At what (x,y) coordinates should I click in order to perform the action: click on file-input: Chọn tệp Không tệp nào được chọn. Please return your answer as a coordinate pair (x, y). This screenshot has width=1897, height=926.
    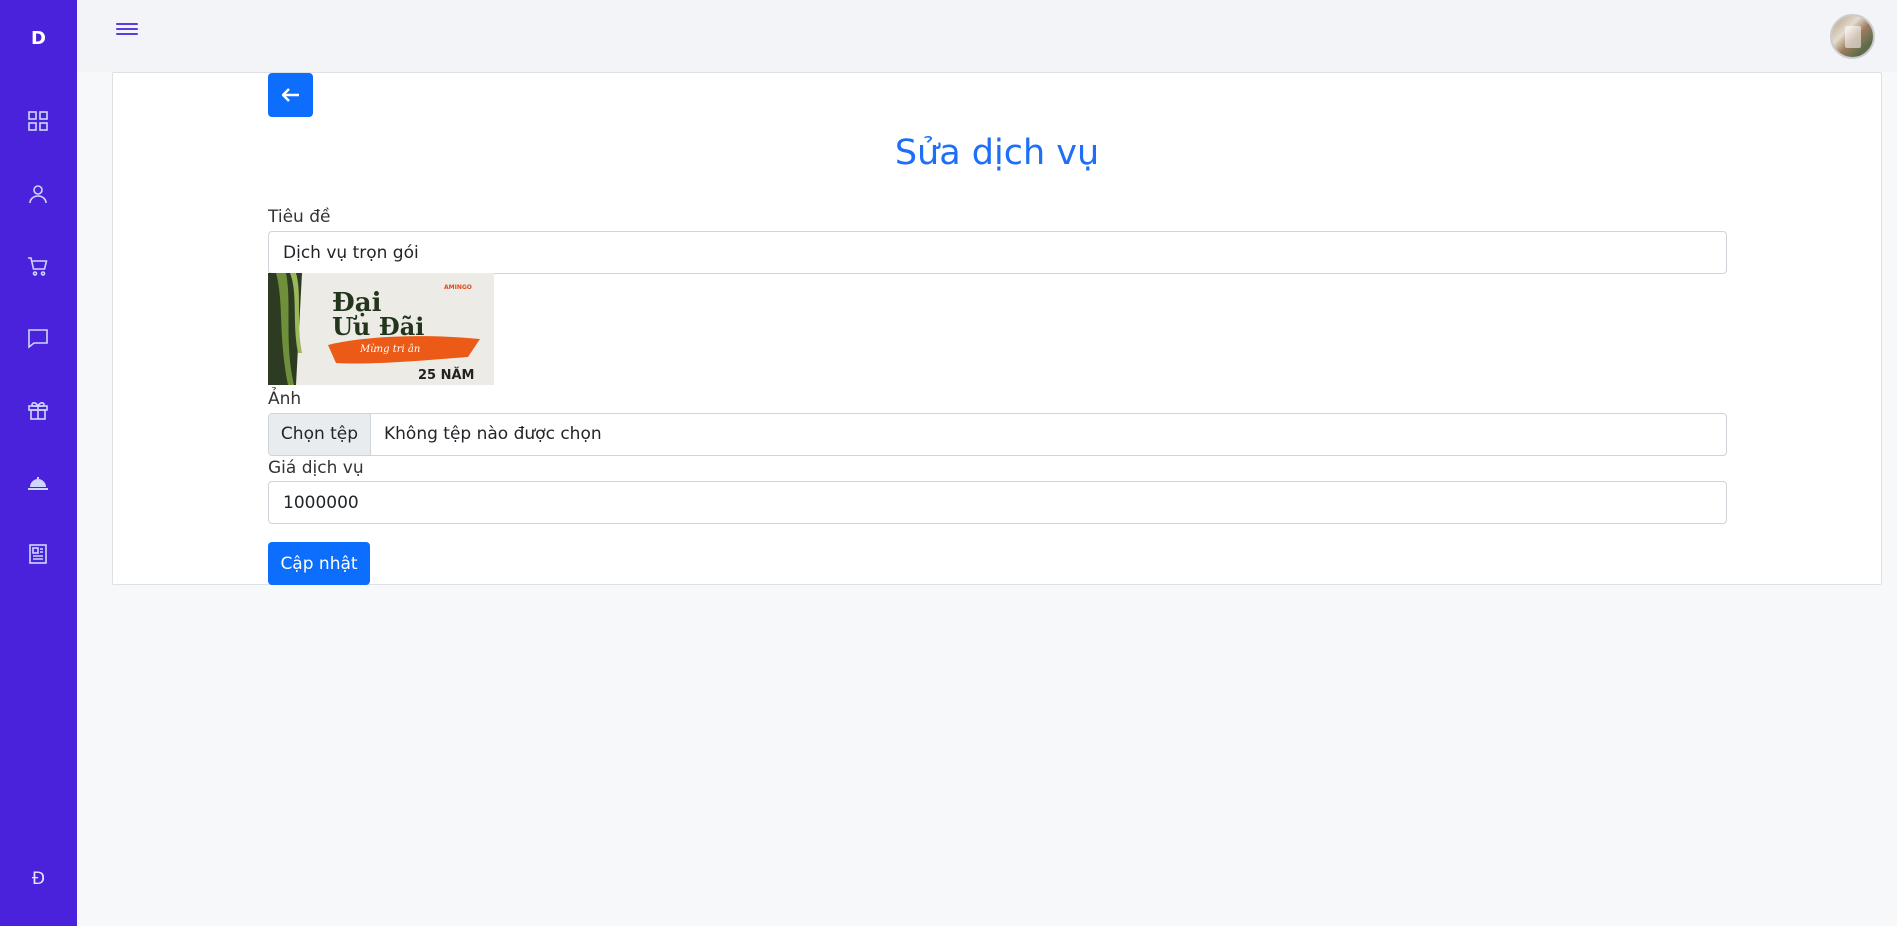
    Looking at the image, I should click on (997, 434).